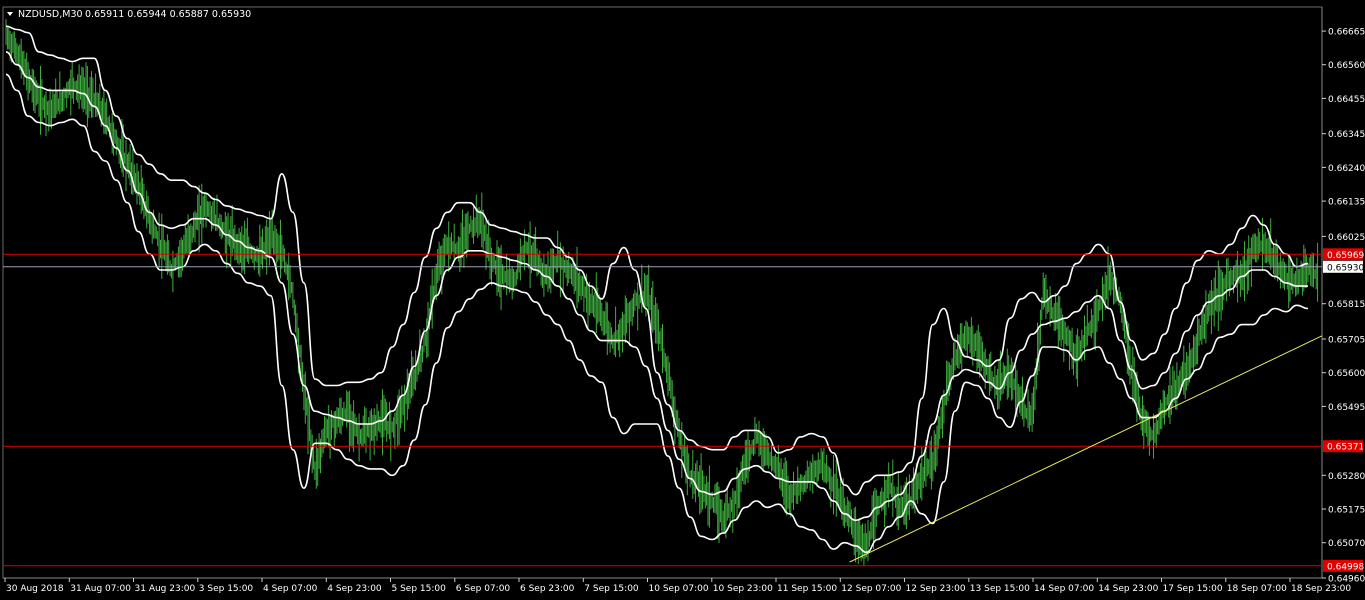 Image resolution: width=1365 pixels, height=600 pixels. I want to click on level-price-label: 0.65371, so click(1345, 448).